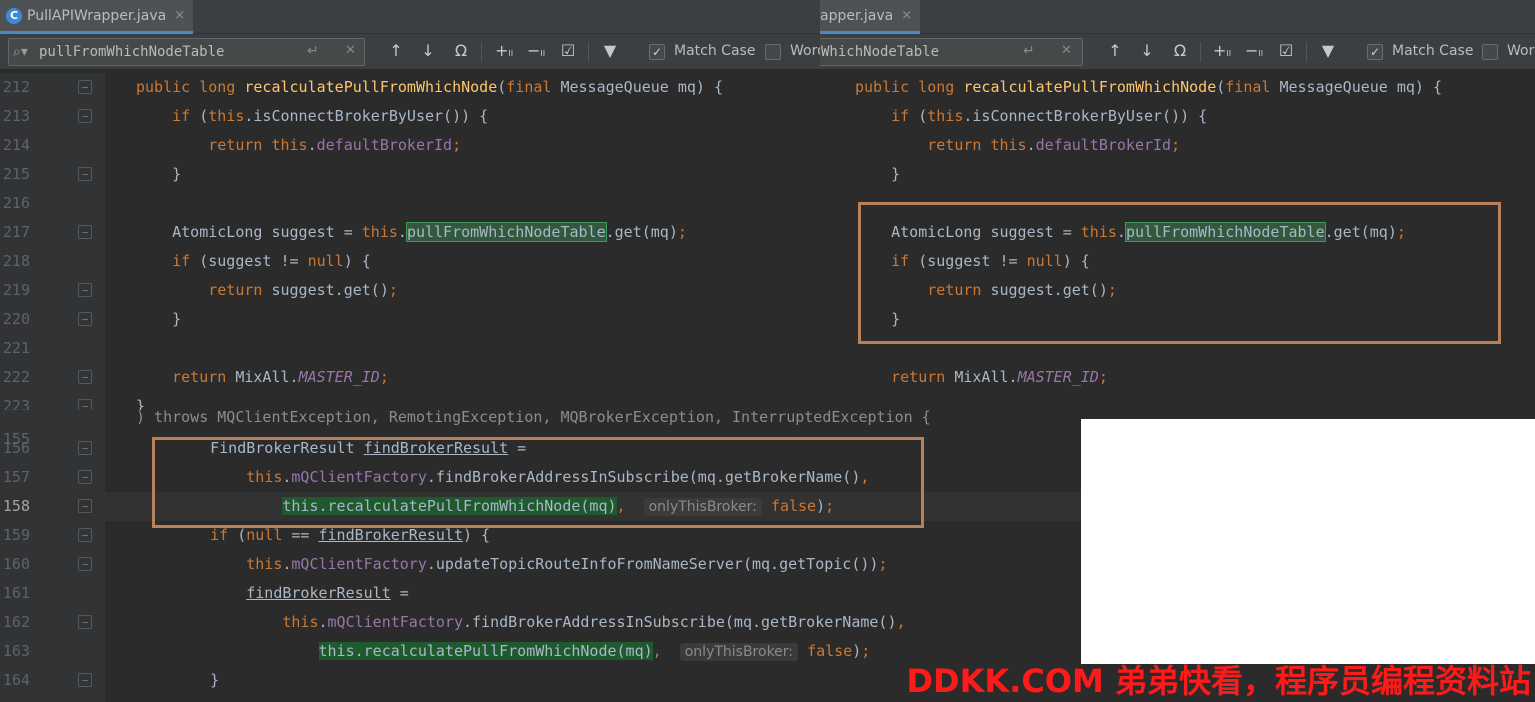 This screenshot has width=1535, height=702. I want to click on code-text: return suggest.get();, so click(267, 290).